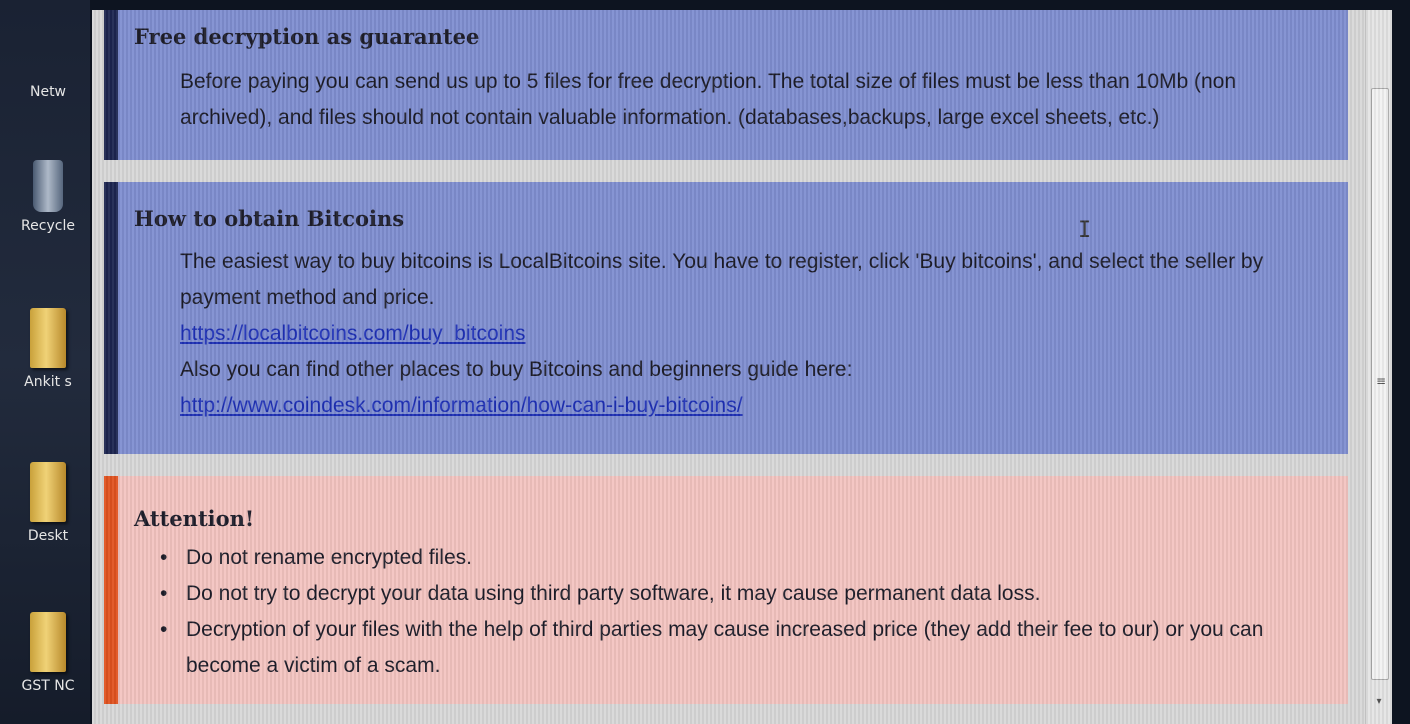 The image size is (1410, 724). I want to click on section-title: Free decryption as guarantee, so click(307, 36).